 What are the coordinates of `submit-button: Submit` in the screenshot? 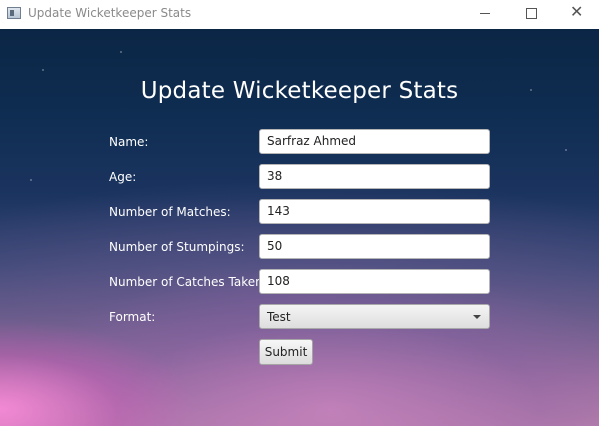 It's located at (286, 352).